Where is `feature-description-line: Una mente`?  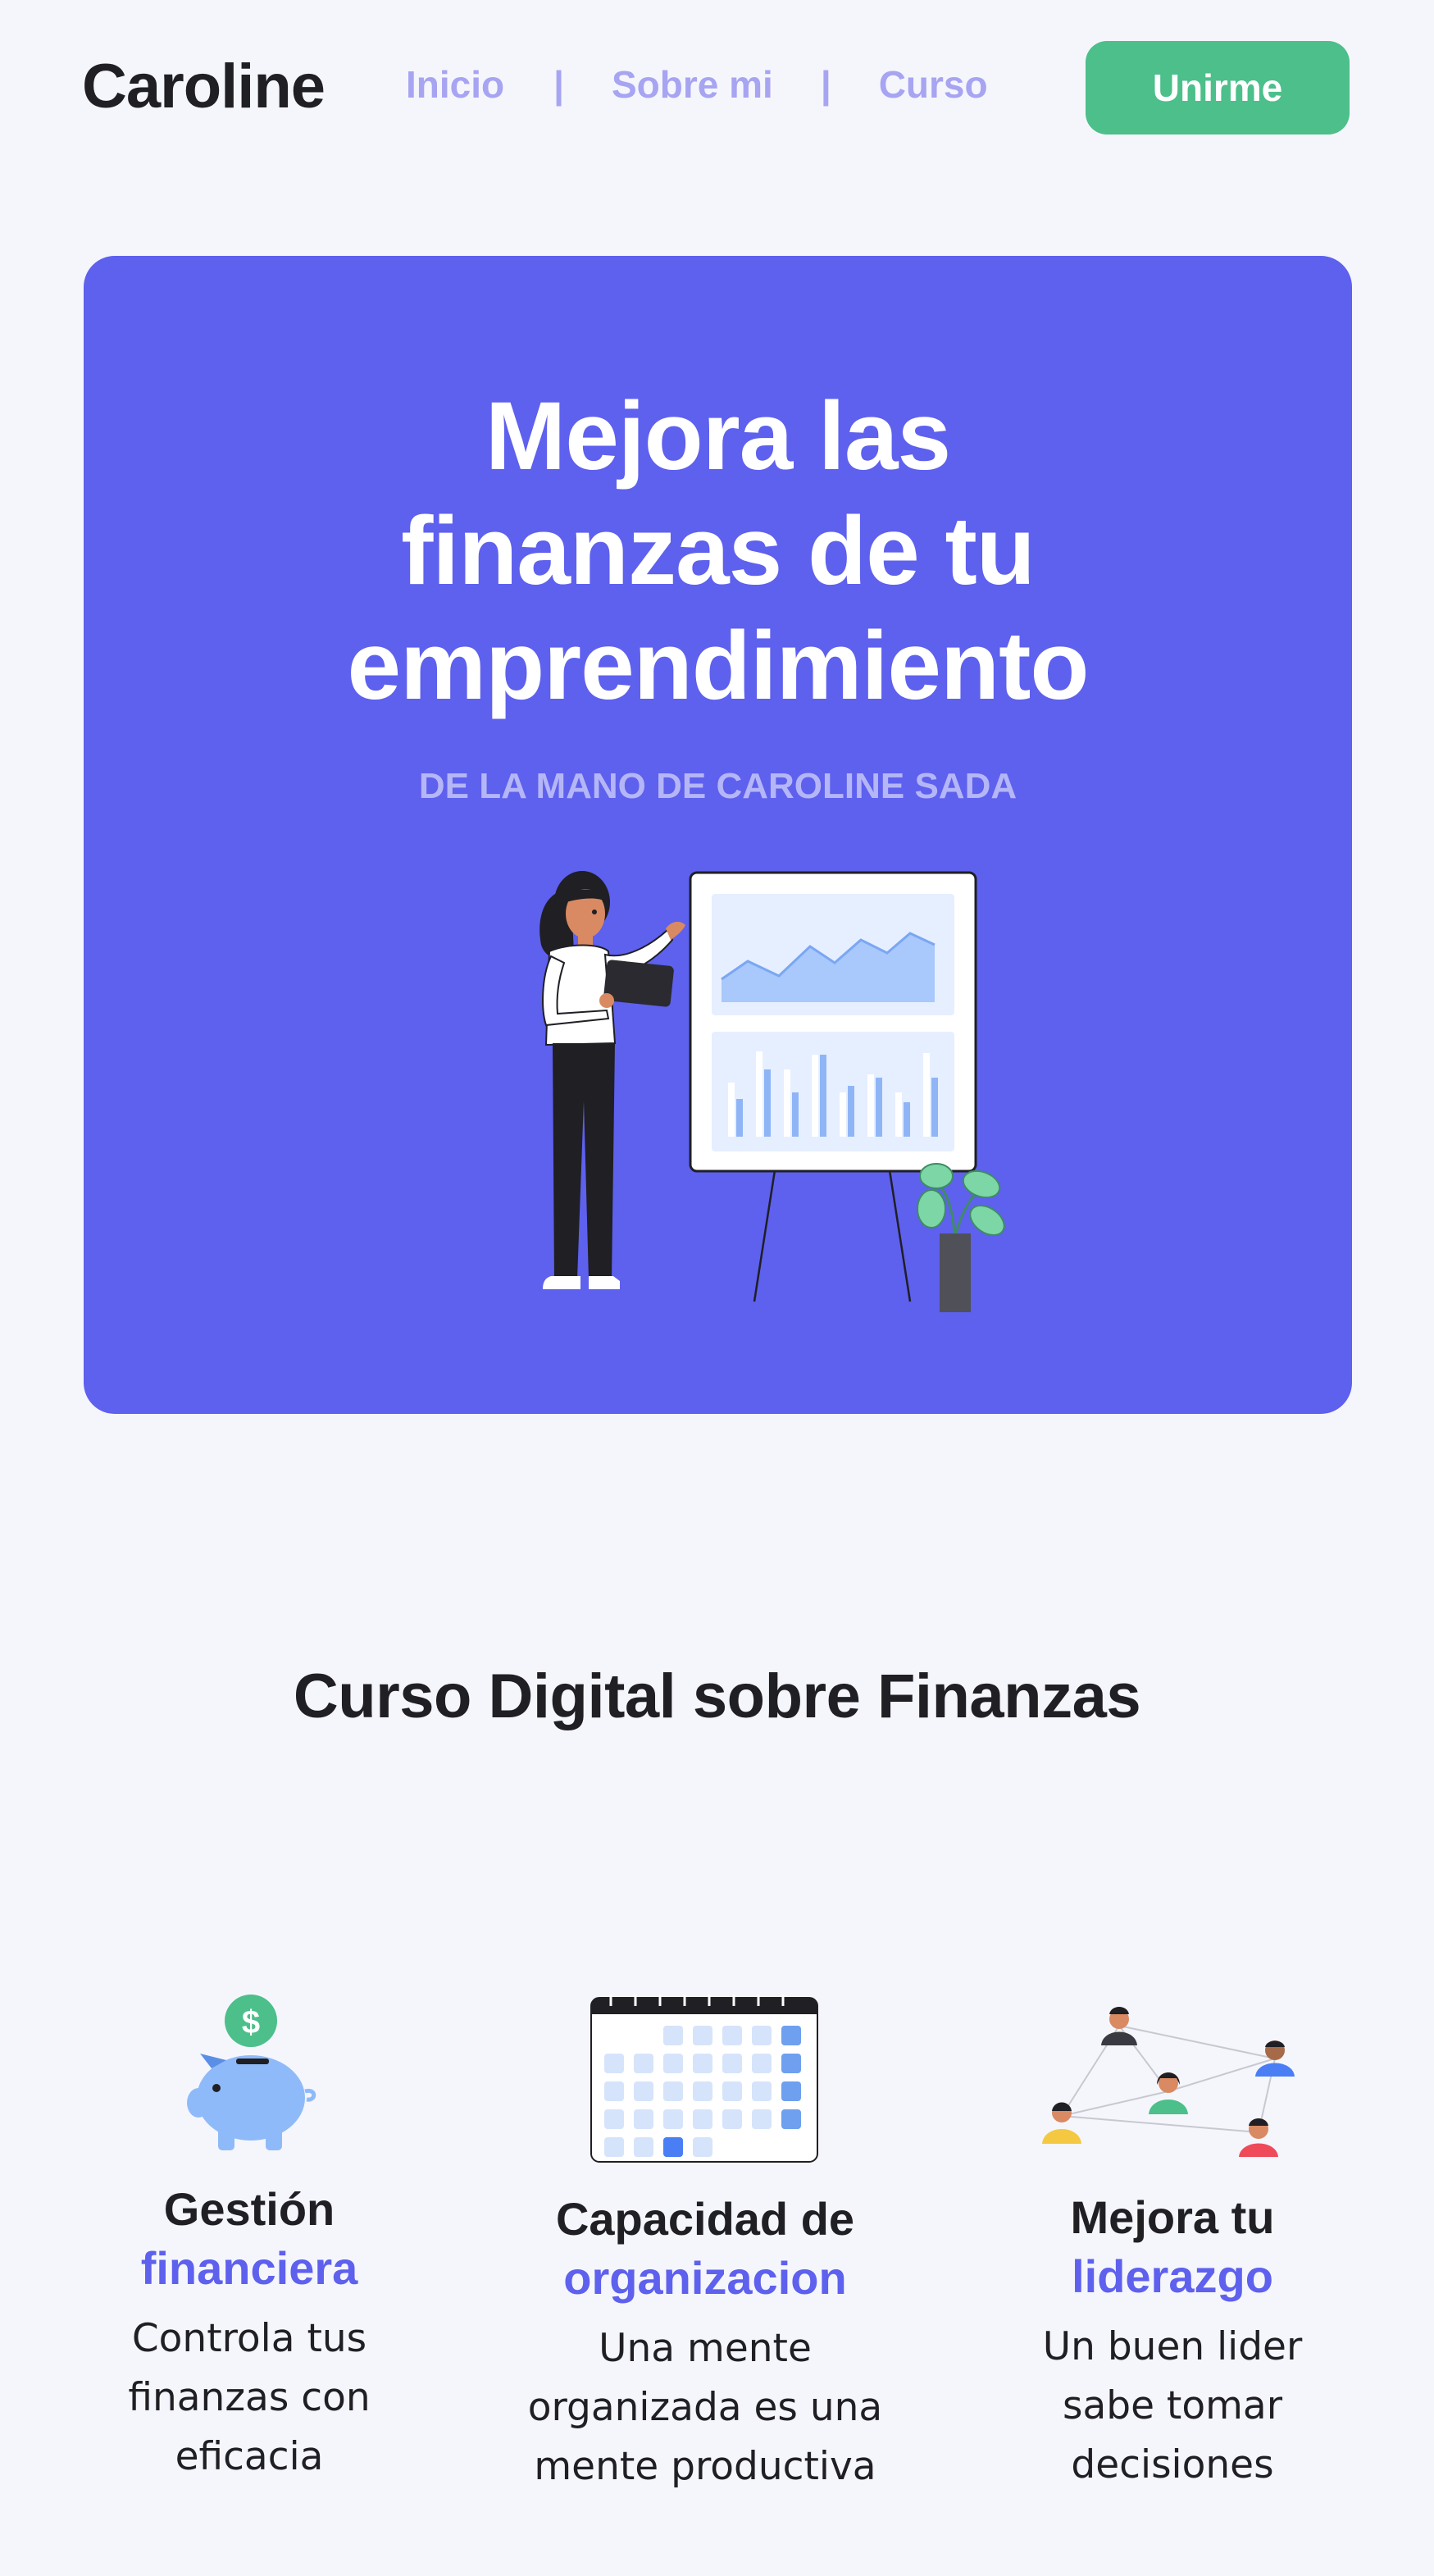
feature-description-line: Una mente is located at coordinates (705, 2348).